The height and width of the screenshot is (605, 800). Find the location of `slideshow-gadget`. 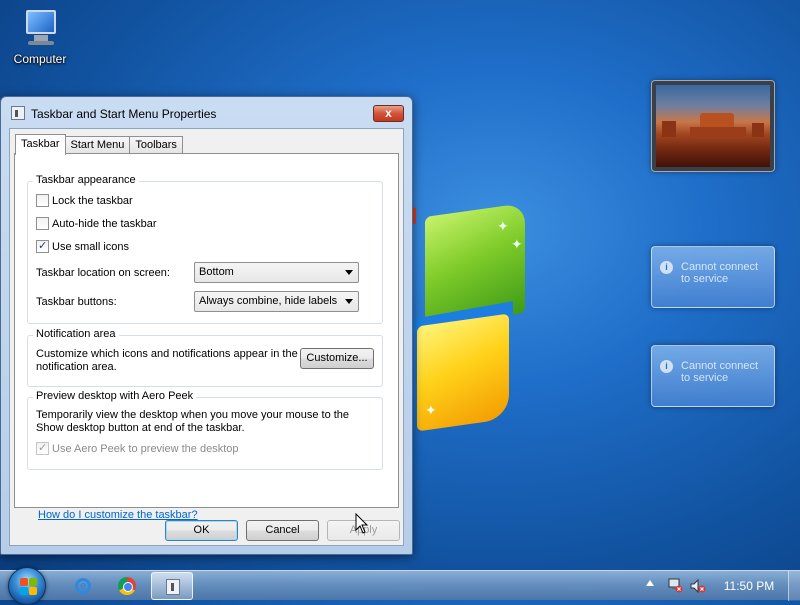

slideshow-gadget is located at coordinates (713, 126).